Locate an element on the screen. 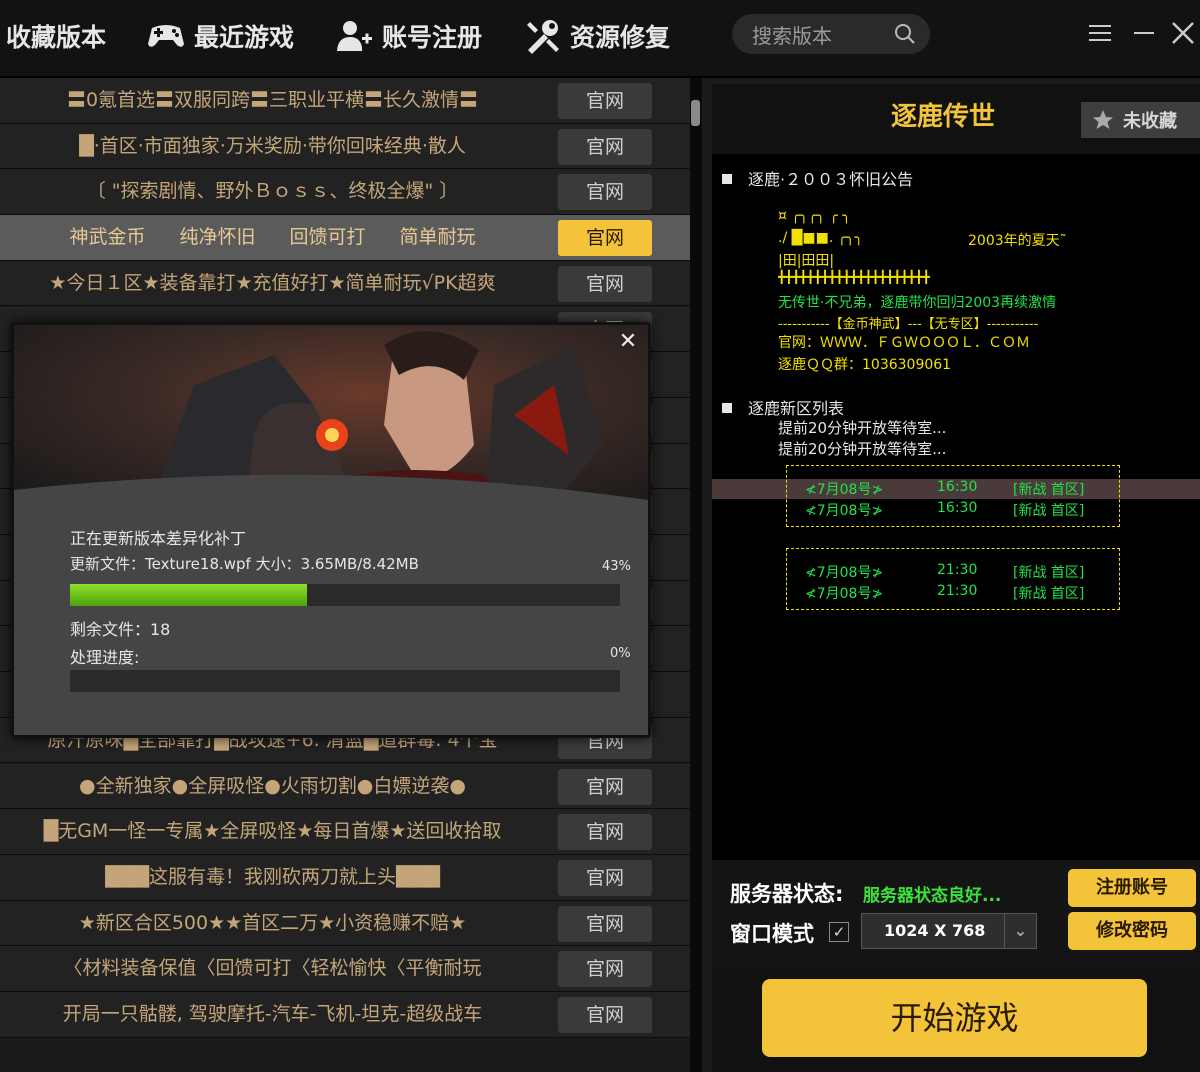 The width and height of the screenshot is (1200, 1072). website-text: 官网：ＷＷＷ．ＦＧＷＯＯＯＬ．ＣＯＭ is located at coordinates (904, 343).